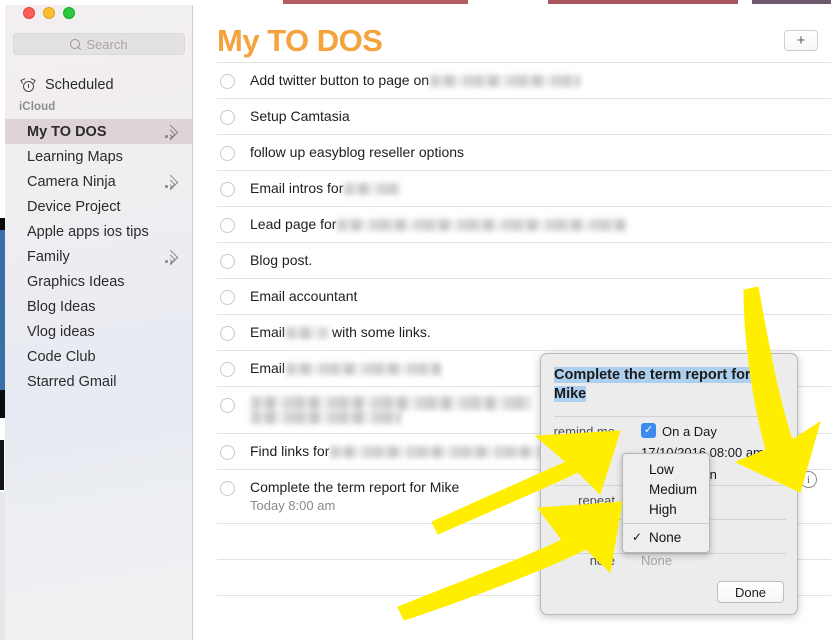 The height and width of the screenshot is (640, 831). What do you see at coordinates (355, 487) in the screenshot?
I see `reminder-title: Complete the term report for Mike` at bounding box center [355, 487].